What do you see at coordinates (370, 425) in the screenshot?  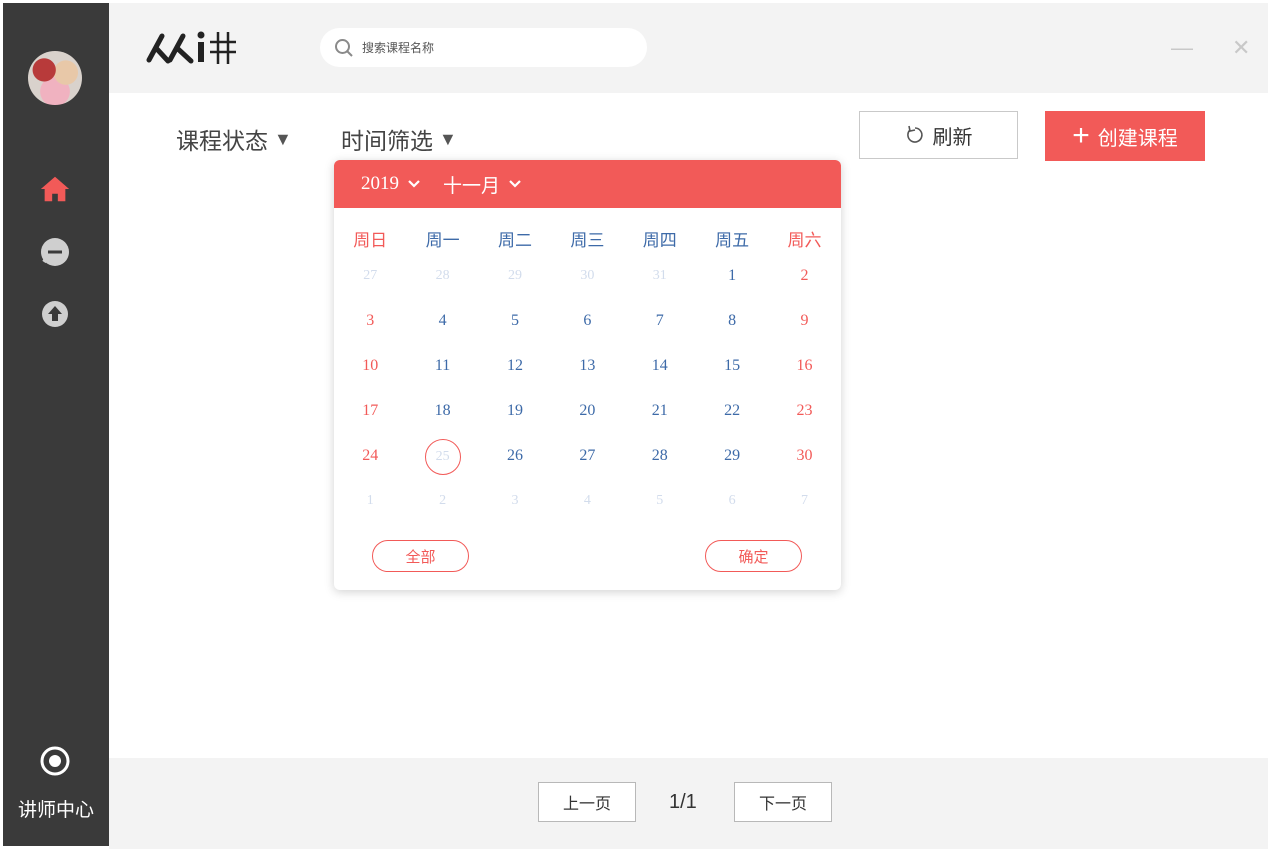 I see `calendar-day: 17` at bounding box center [370, 425].